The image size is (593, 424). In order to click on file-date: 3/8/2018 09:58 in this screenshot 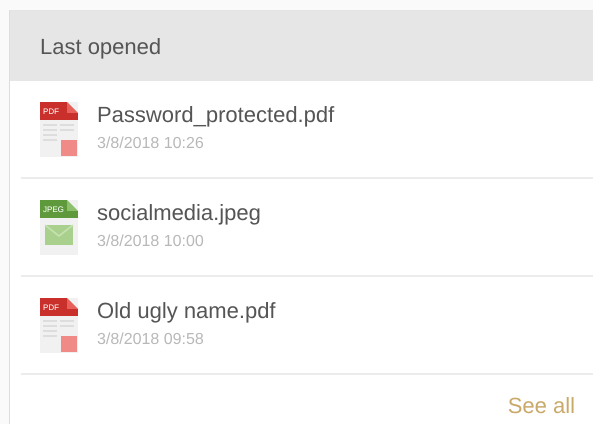, I will do `click(151, 340)`.